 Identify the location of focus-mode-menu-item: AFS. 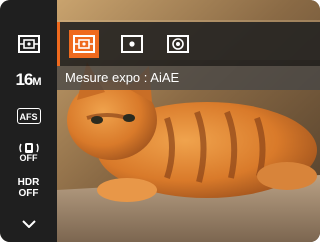
(28, 116).